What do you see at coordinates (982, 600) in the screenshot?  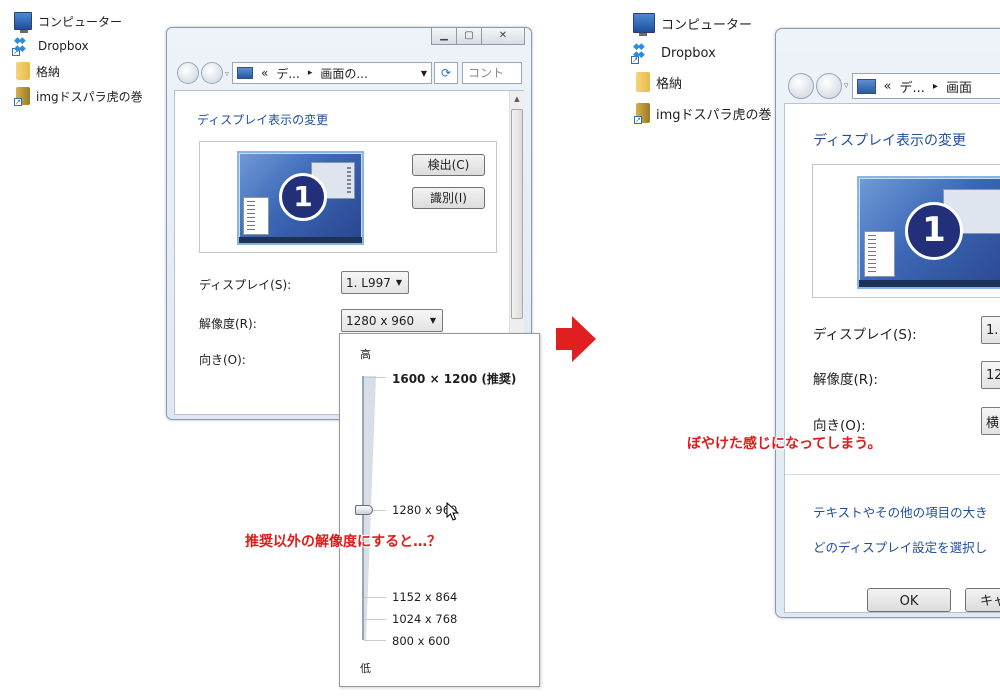 I see `cancel-button: キャ` at bounding box center [982, 600].